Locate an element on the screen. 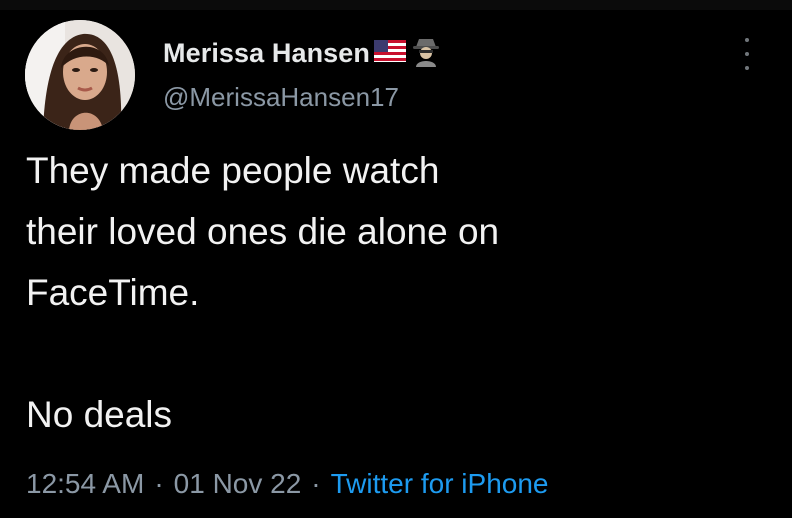 The width and height of the screenshot is (792, 518). tweet-text-line: They made people watch is located at coordinates (233, 170).